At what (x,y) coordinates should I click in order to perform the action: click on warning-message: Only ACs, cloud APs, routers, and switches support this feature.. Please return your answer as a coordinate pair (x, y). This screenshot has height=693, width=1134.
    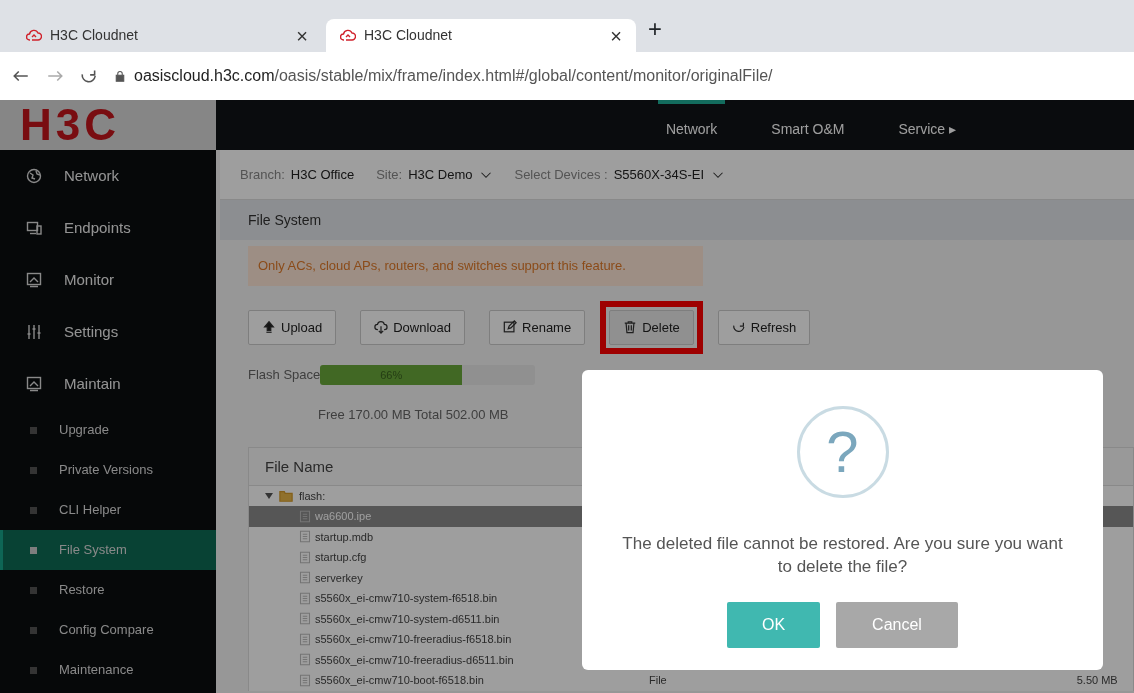
    Looking at the image, I should click on (475, 266).